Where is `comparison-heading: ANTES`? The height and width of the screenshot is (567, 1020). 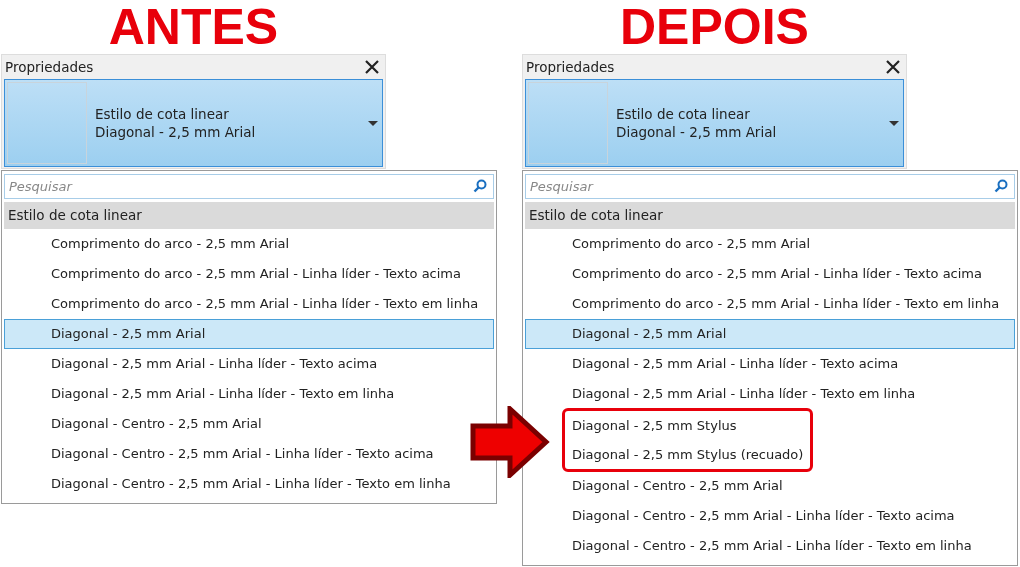 comparison-heading: ANTES is located at coordinates (193, 27).